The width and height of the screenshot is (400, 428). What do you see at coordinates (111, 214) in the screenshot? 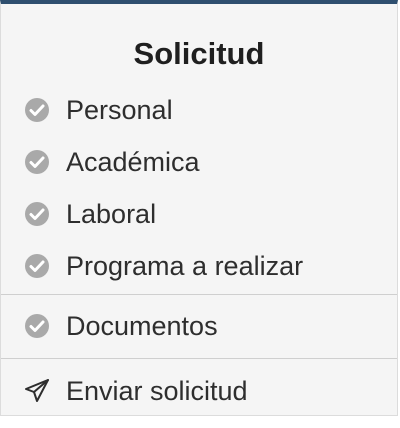
I see `step-label: Laboral` at bounding box center [111, 214].